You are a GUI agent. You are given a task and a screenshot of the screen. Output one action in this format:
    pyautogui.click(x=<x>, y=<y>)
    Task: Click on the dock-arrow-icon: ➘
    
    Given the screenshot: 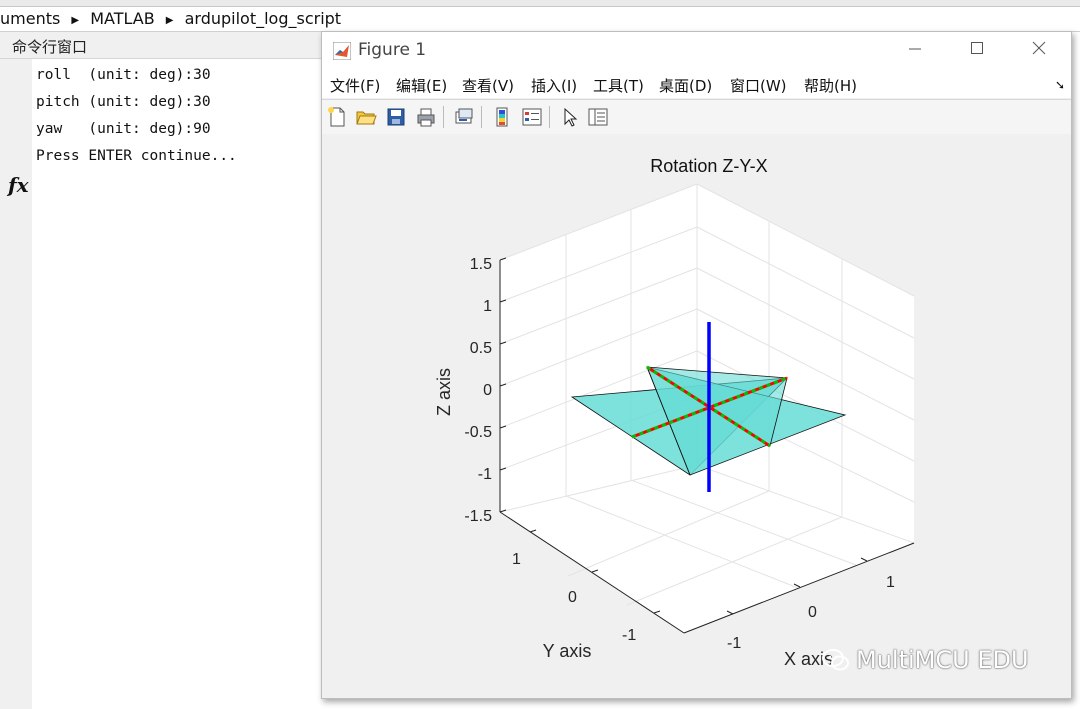 What is the action you would take?
    pyautogui.click(x=1060, y=85)
    